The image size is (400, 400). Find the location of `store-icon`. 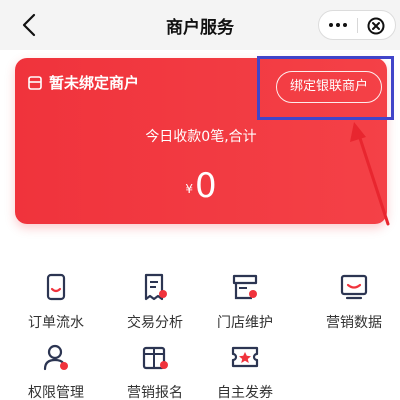

store-icon is located at coordinates (245, 287).